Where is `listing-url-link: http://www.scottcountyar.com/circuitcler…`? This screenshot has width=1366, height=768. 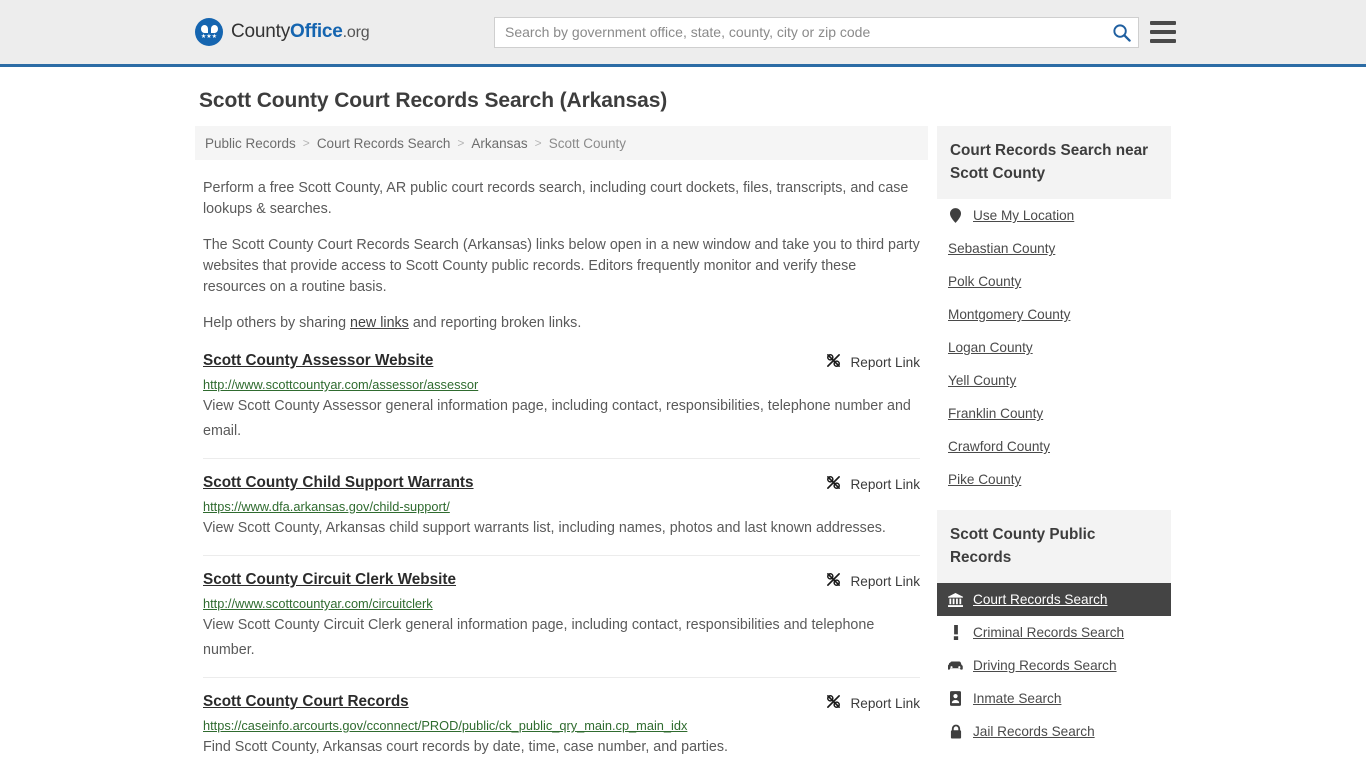 listing-url-link: http://www.scottcountyar.com/circuitcler… is located at coordinates (561, 604).